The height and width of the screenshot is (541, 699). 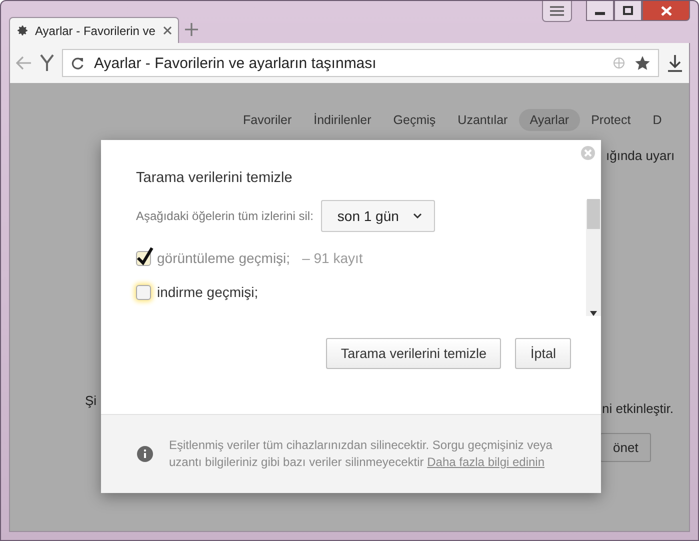 What do you see at coordinates (207, 292) in the screenshot?
I see `checkbox-label: indirme geçmişi;` at bounding box center [207, 292].